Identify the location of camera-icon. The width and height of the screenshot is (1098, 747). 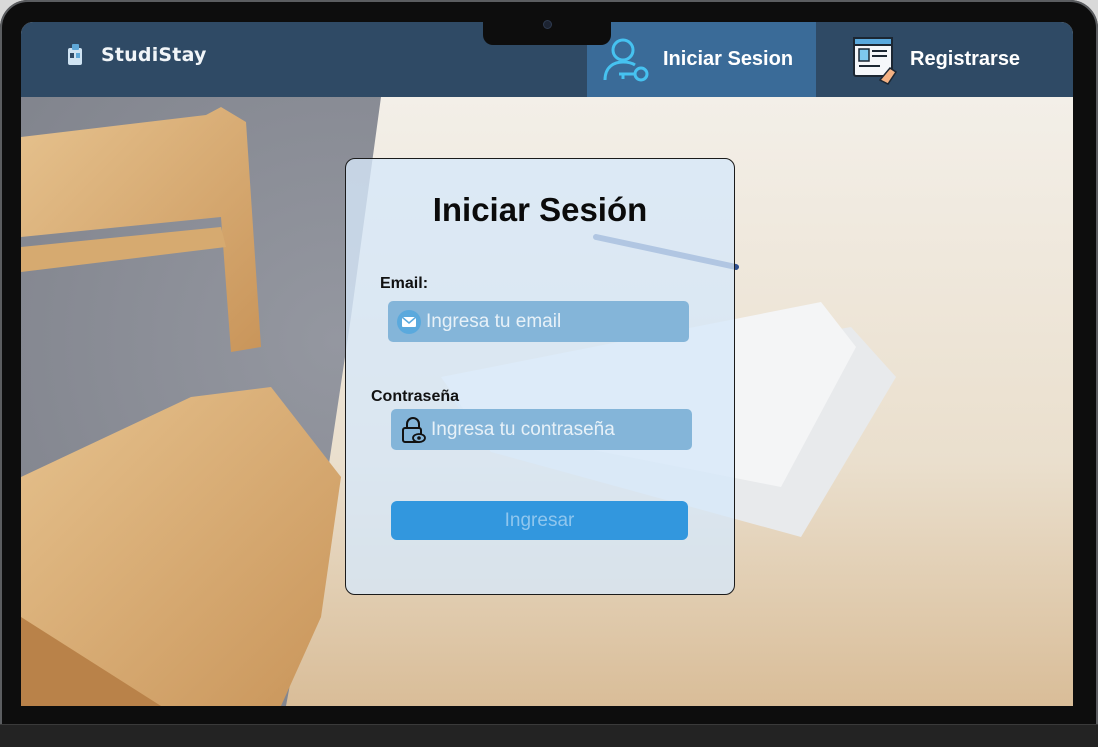
(547, 24).